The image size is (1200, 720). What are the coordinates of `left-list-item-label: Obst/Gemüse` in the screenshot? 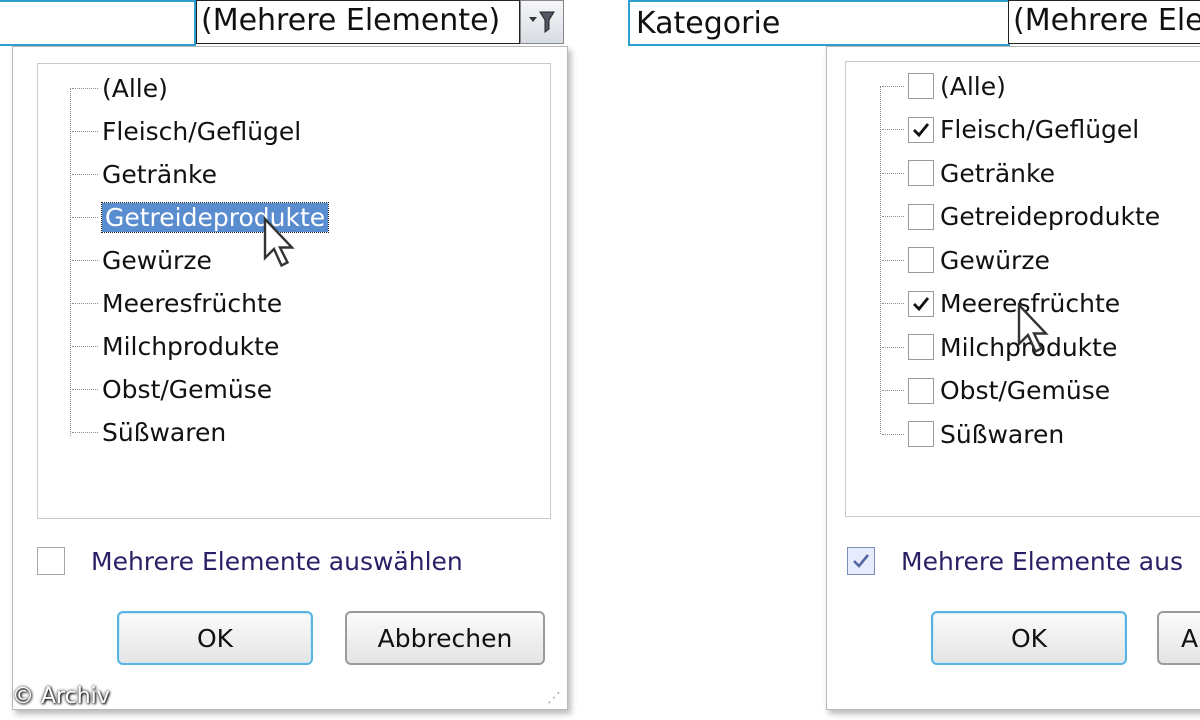 It's located at (187, 389).